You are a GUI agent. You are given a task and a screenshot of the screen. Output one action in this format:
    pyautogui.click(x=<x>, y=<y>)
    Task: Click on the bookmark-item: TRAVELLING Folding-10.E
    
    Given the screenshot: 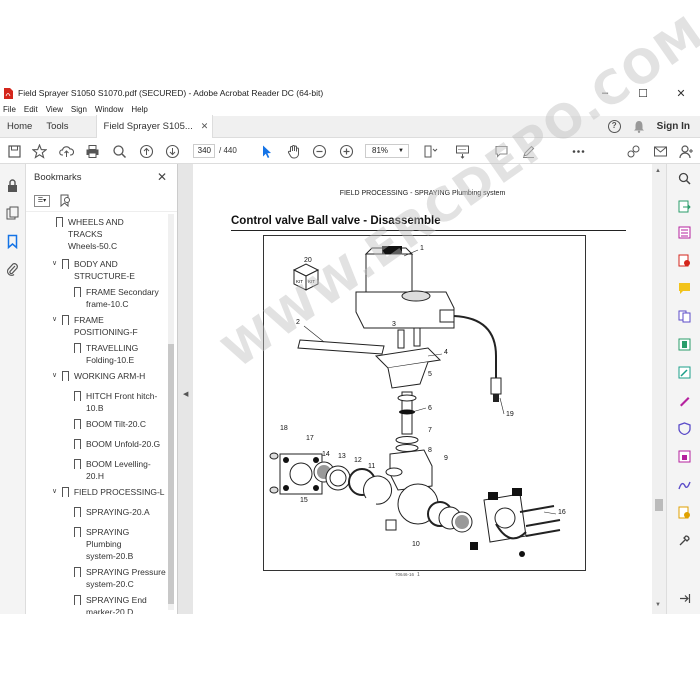 What is the action you would take?
    pyautogui.click(x=121, y=354)
    